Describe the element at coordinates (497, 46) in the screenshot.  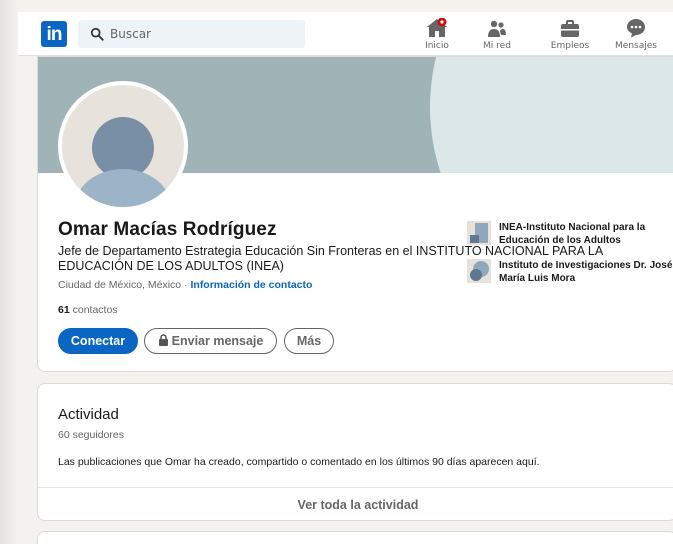
I see `nav-label-mi-red: Mi red` at that location.